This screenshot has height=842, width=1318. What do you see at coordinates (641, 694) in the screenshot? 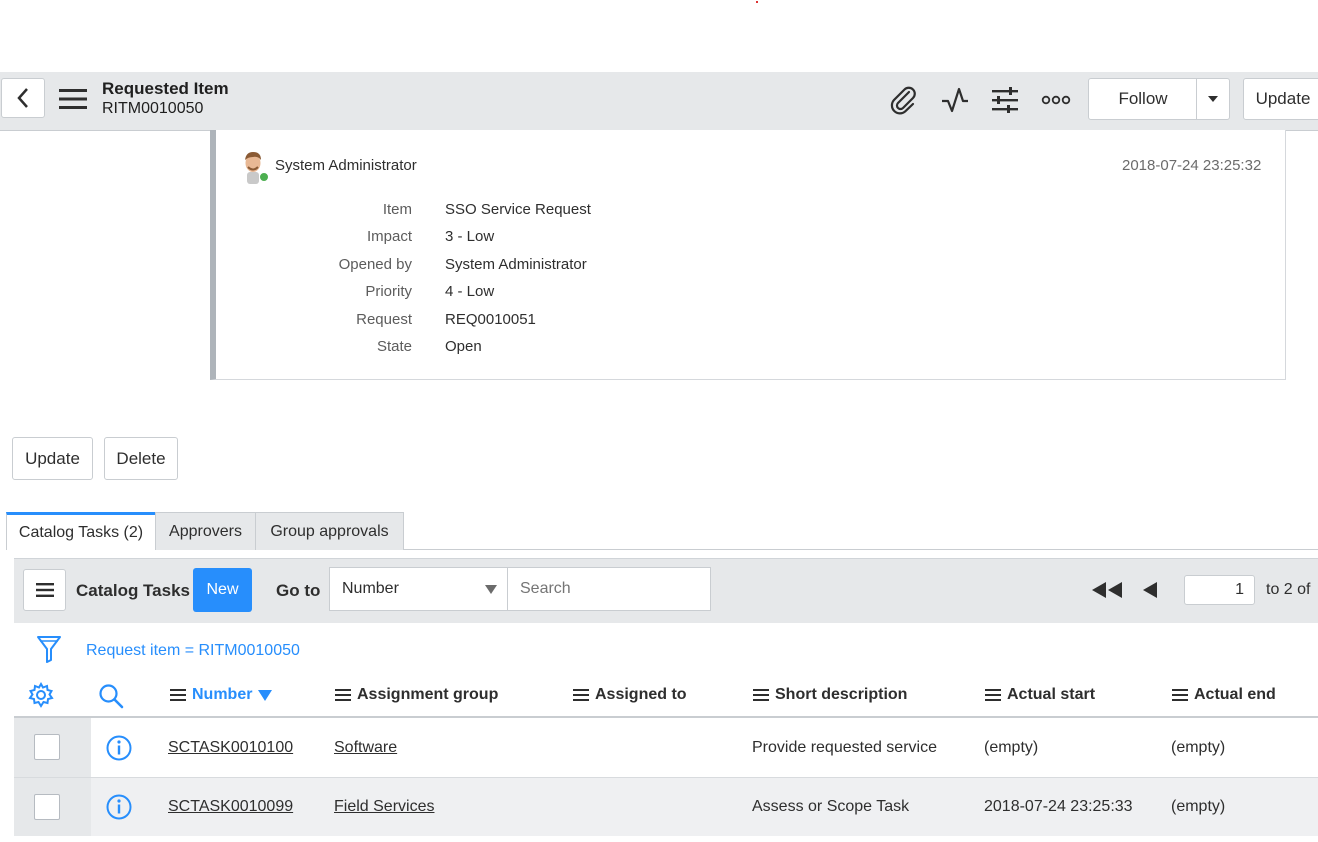
I see `column-label: Assigned to` at bounding box center [641, 694].